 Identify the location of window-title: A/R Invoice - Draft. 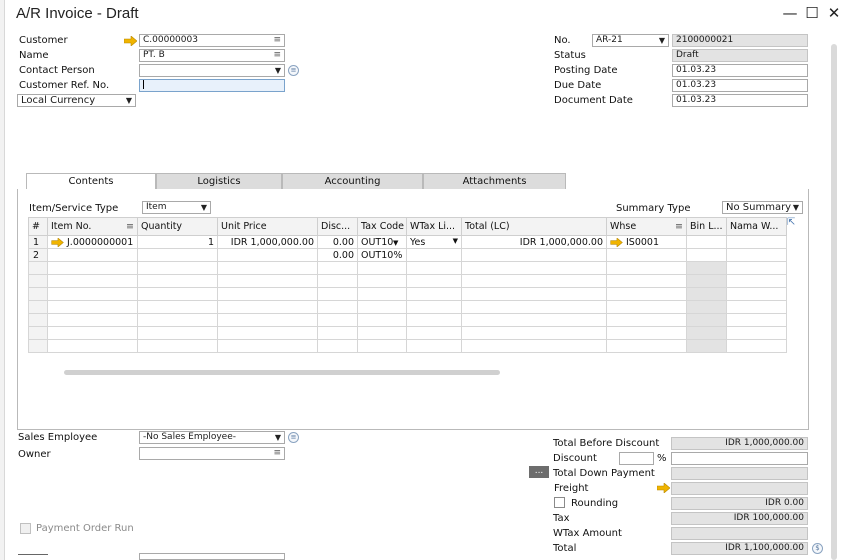
(77, 13).